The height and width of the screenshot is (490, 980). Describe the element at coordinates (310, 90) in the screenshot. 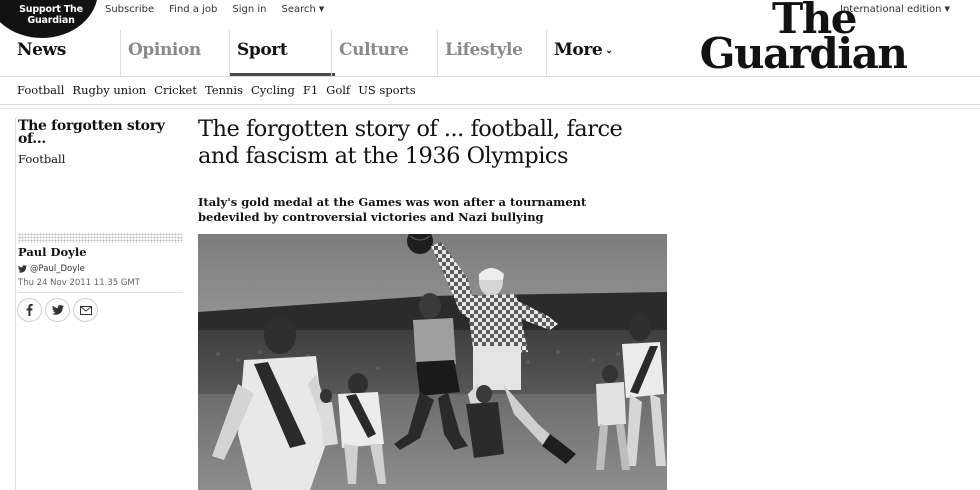

I see `subnav-f1: F1` at that location.